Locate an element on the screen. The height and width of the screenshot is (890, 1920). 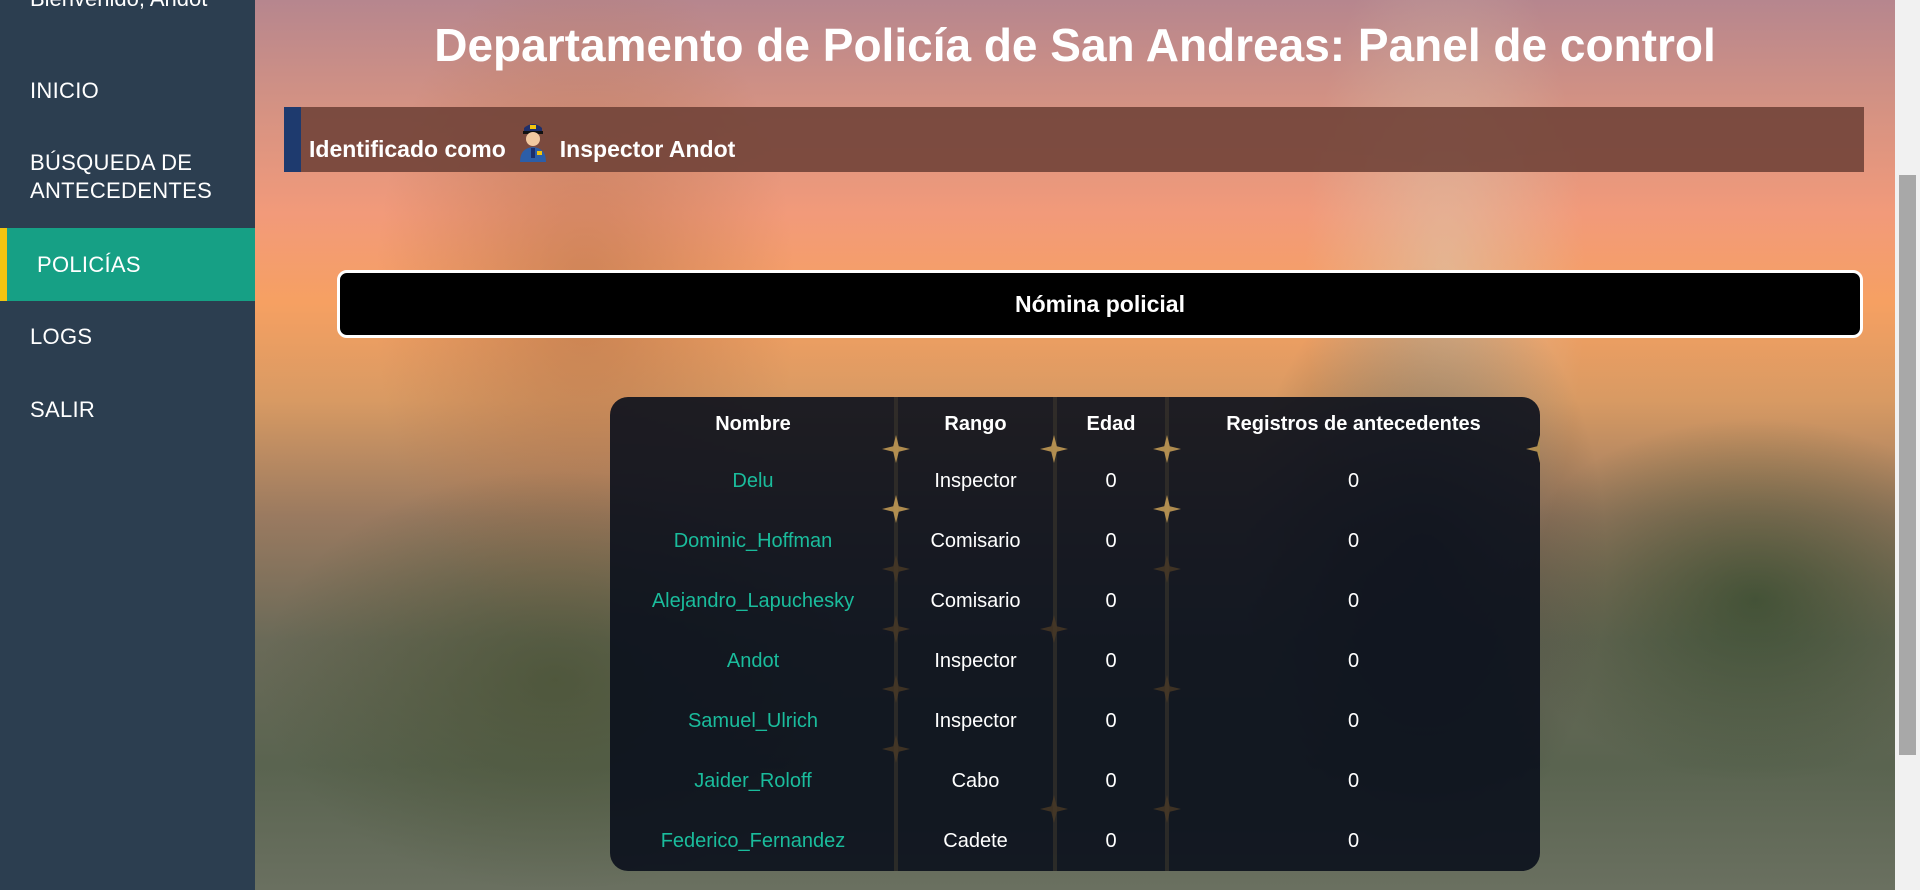
table-row: Alejandro_Lapuchesky Comisario 0 0 is located at coordinates (1075, 601).